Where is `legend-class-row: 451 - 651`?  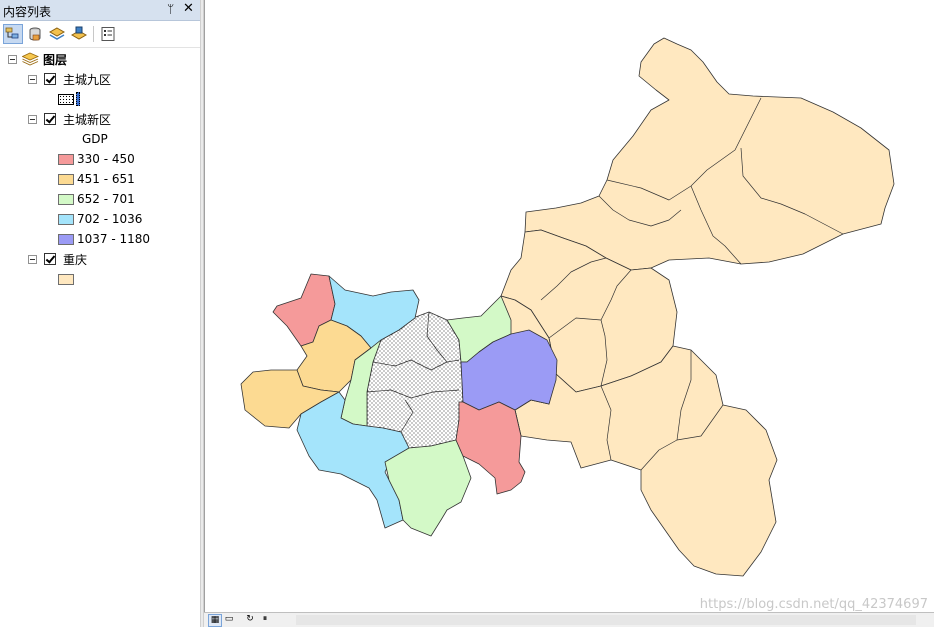 legend-class-row: 451 - 651 is located at coordinates (96, 179).